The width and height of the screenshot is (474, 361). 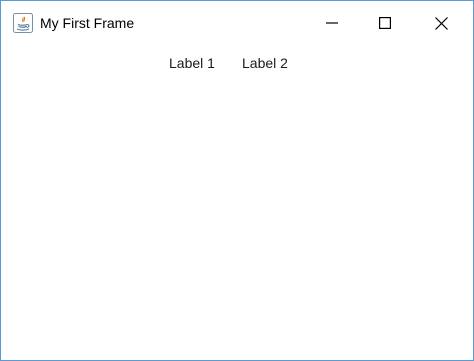 I want to click on close-icon, so click(x=441, y=23).